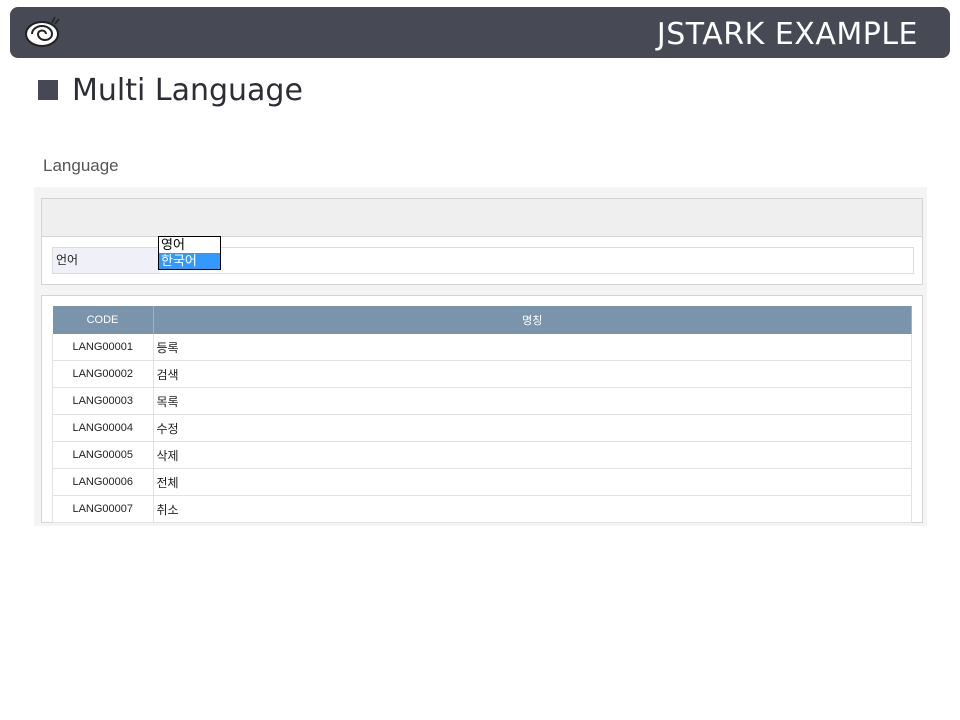  Describe the element at coordinates (532, 509) in the screenshot. I see `cell-name: 취소` at that location.